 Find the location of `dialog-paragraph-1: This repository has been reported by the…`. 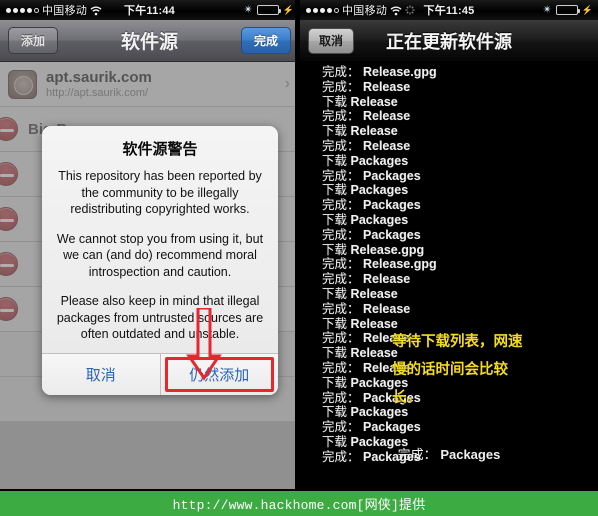

dialog-paragraph-1: This repository has been reported by the… is located at coordinates (160, 192).